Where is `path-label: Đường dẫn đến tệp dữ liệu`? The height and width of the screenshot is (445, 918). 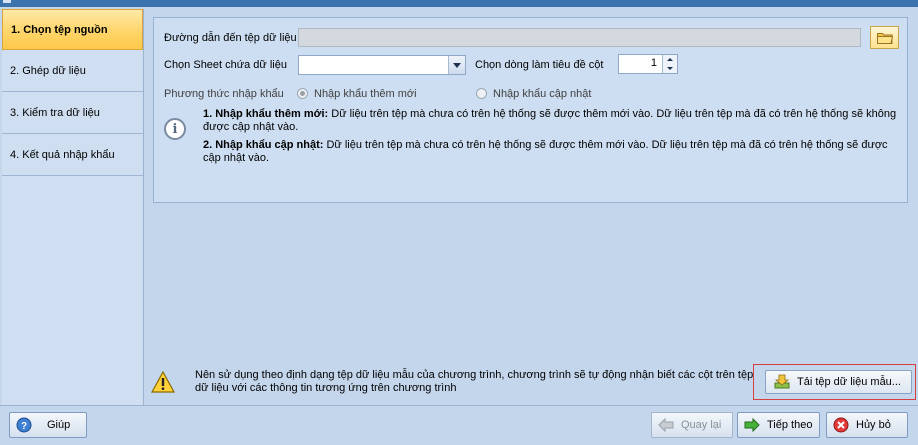 path-label: Đường dẫn đến tệp dữ liệu is located at coordinates (230, 38).